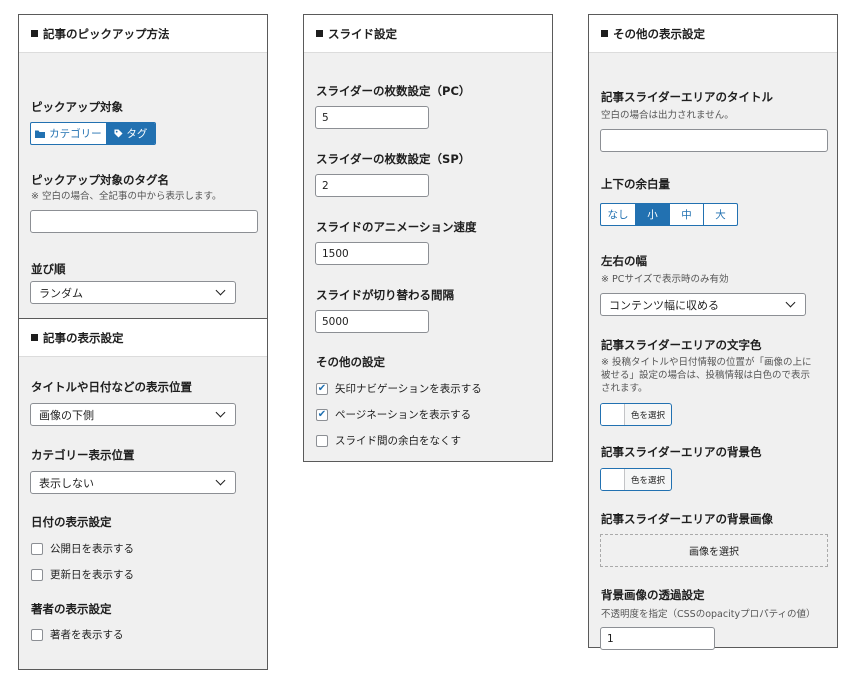 The width and height of the screenshot is (857, 687). What do you see at coordinates (133, 482) in the screenshot?
I see `category-position-select: 表示しない` at bounding box center [133, 482].